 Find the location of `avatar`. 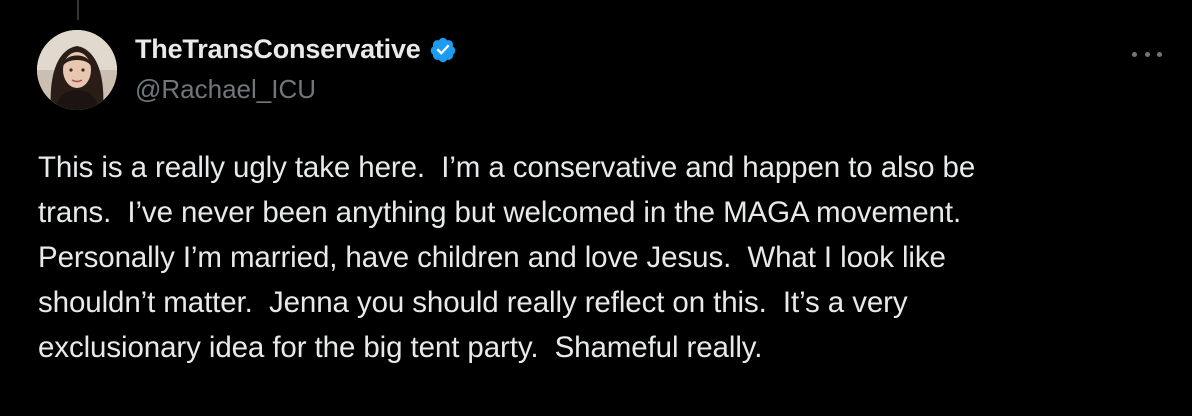

avatar is located at coordinates (77, 70).